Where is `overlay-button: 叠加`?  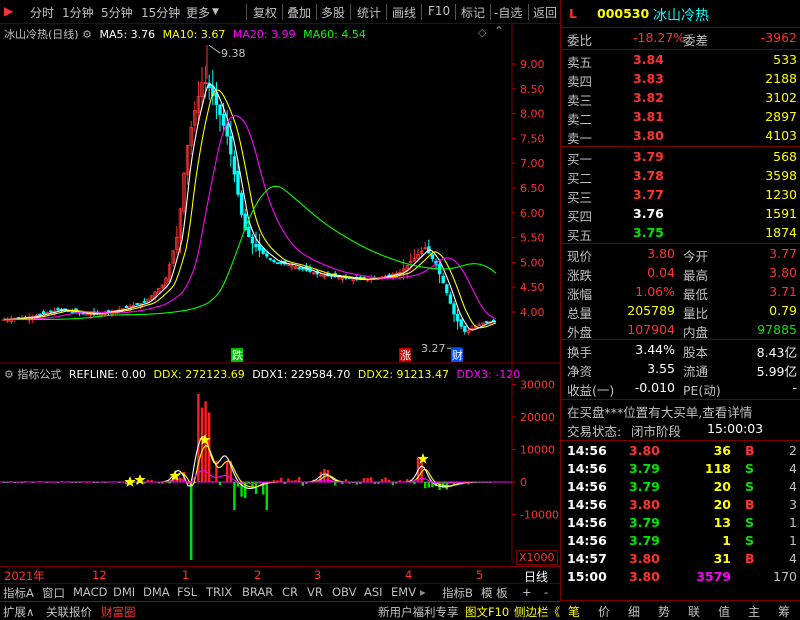 overlay-button: 叠加 is located at coordinates (299, 12).